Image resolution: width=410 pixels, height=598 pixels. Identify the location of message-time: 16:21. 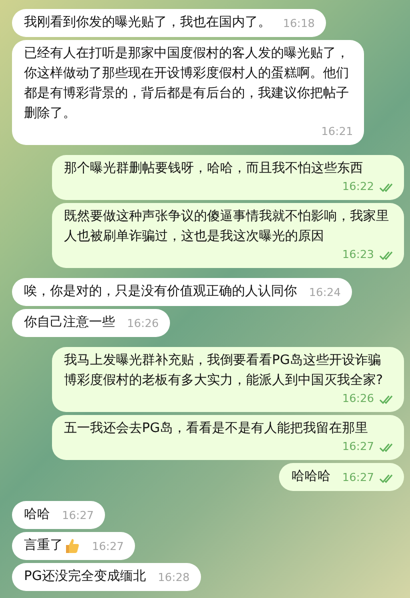
(337, 132).